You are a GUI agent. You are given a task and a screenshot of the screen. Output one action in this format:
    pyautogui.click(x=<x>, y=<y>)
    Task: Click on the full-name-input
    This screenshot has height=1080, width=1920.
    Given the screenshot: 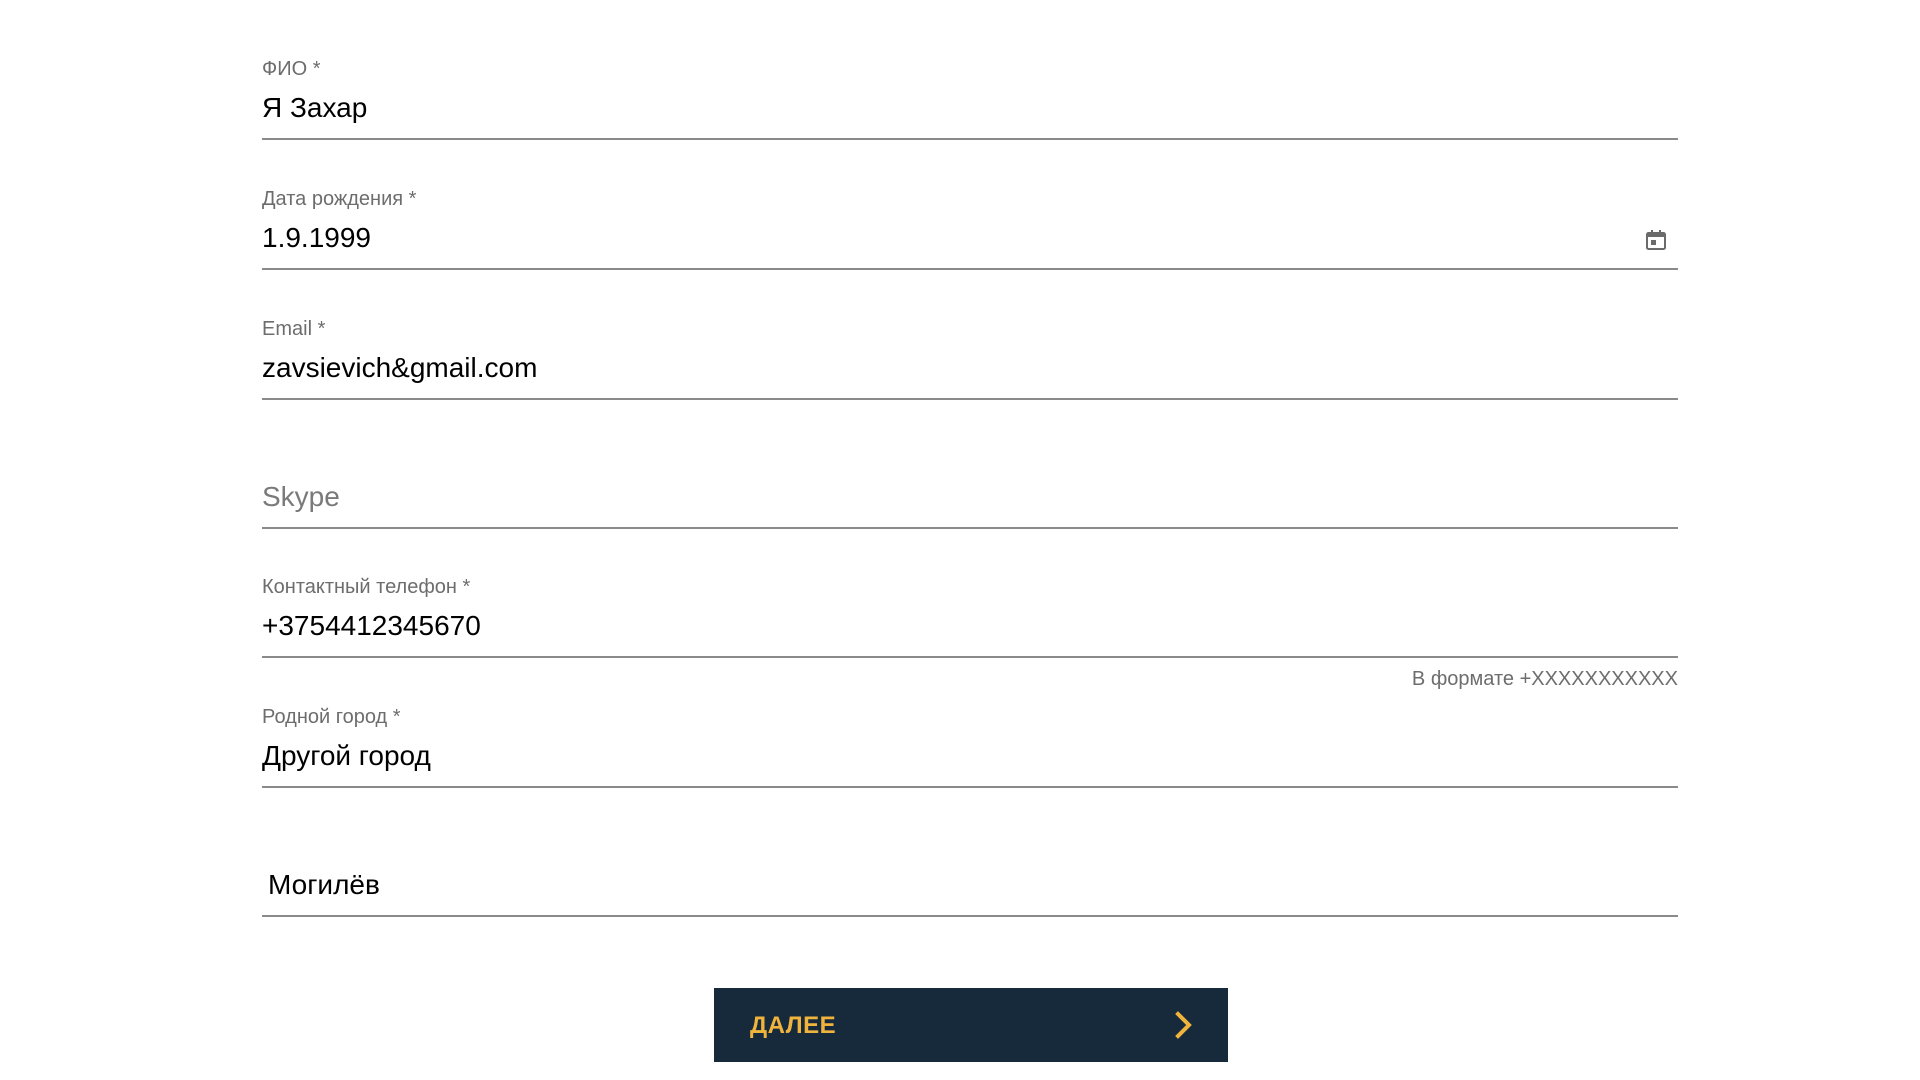 What is the action you would take?
    pyautogui.click(x=952, y=108)
    